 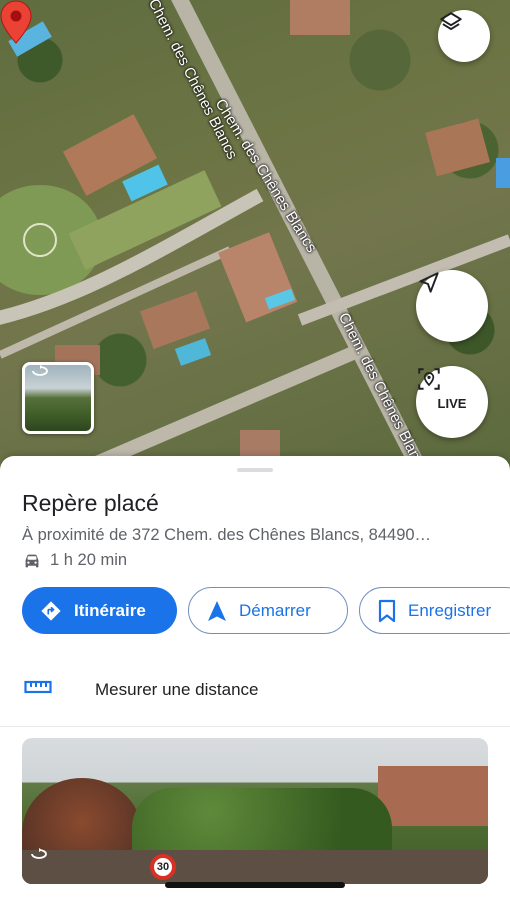 I want to click on layers-icon, so click(x=451, y=21).